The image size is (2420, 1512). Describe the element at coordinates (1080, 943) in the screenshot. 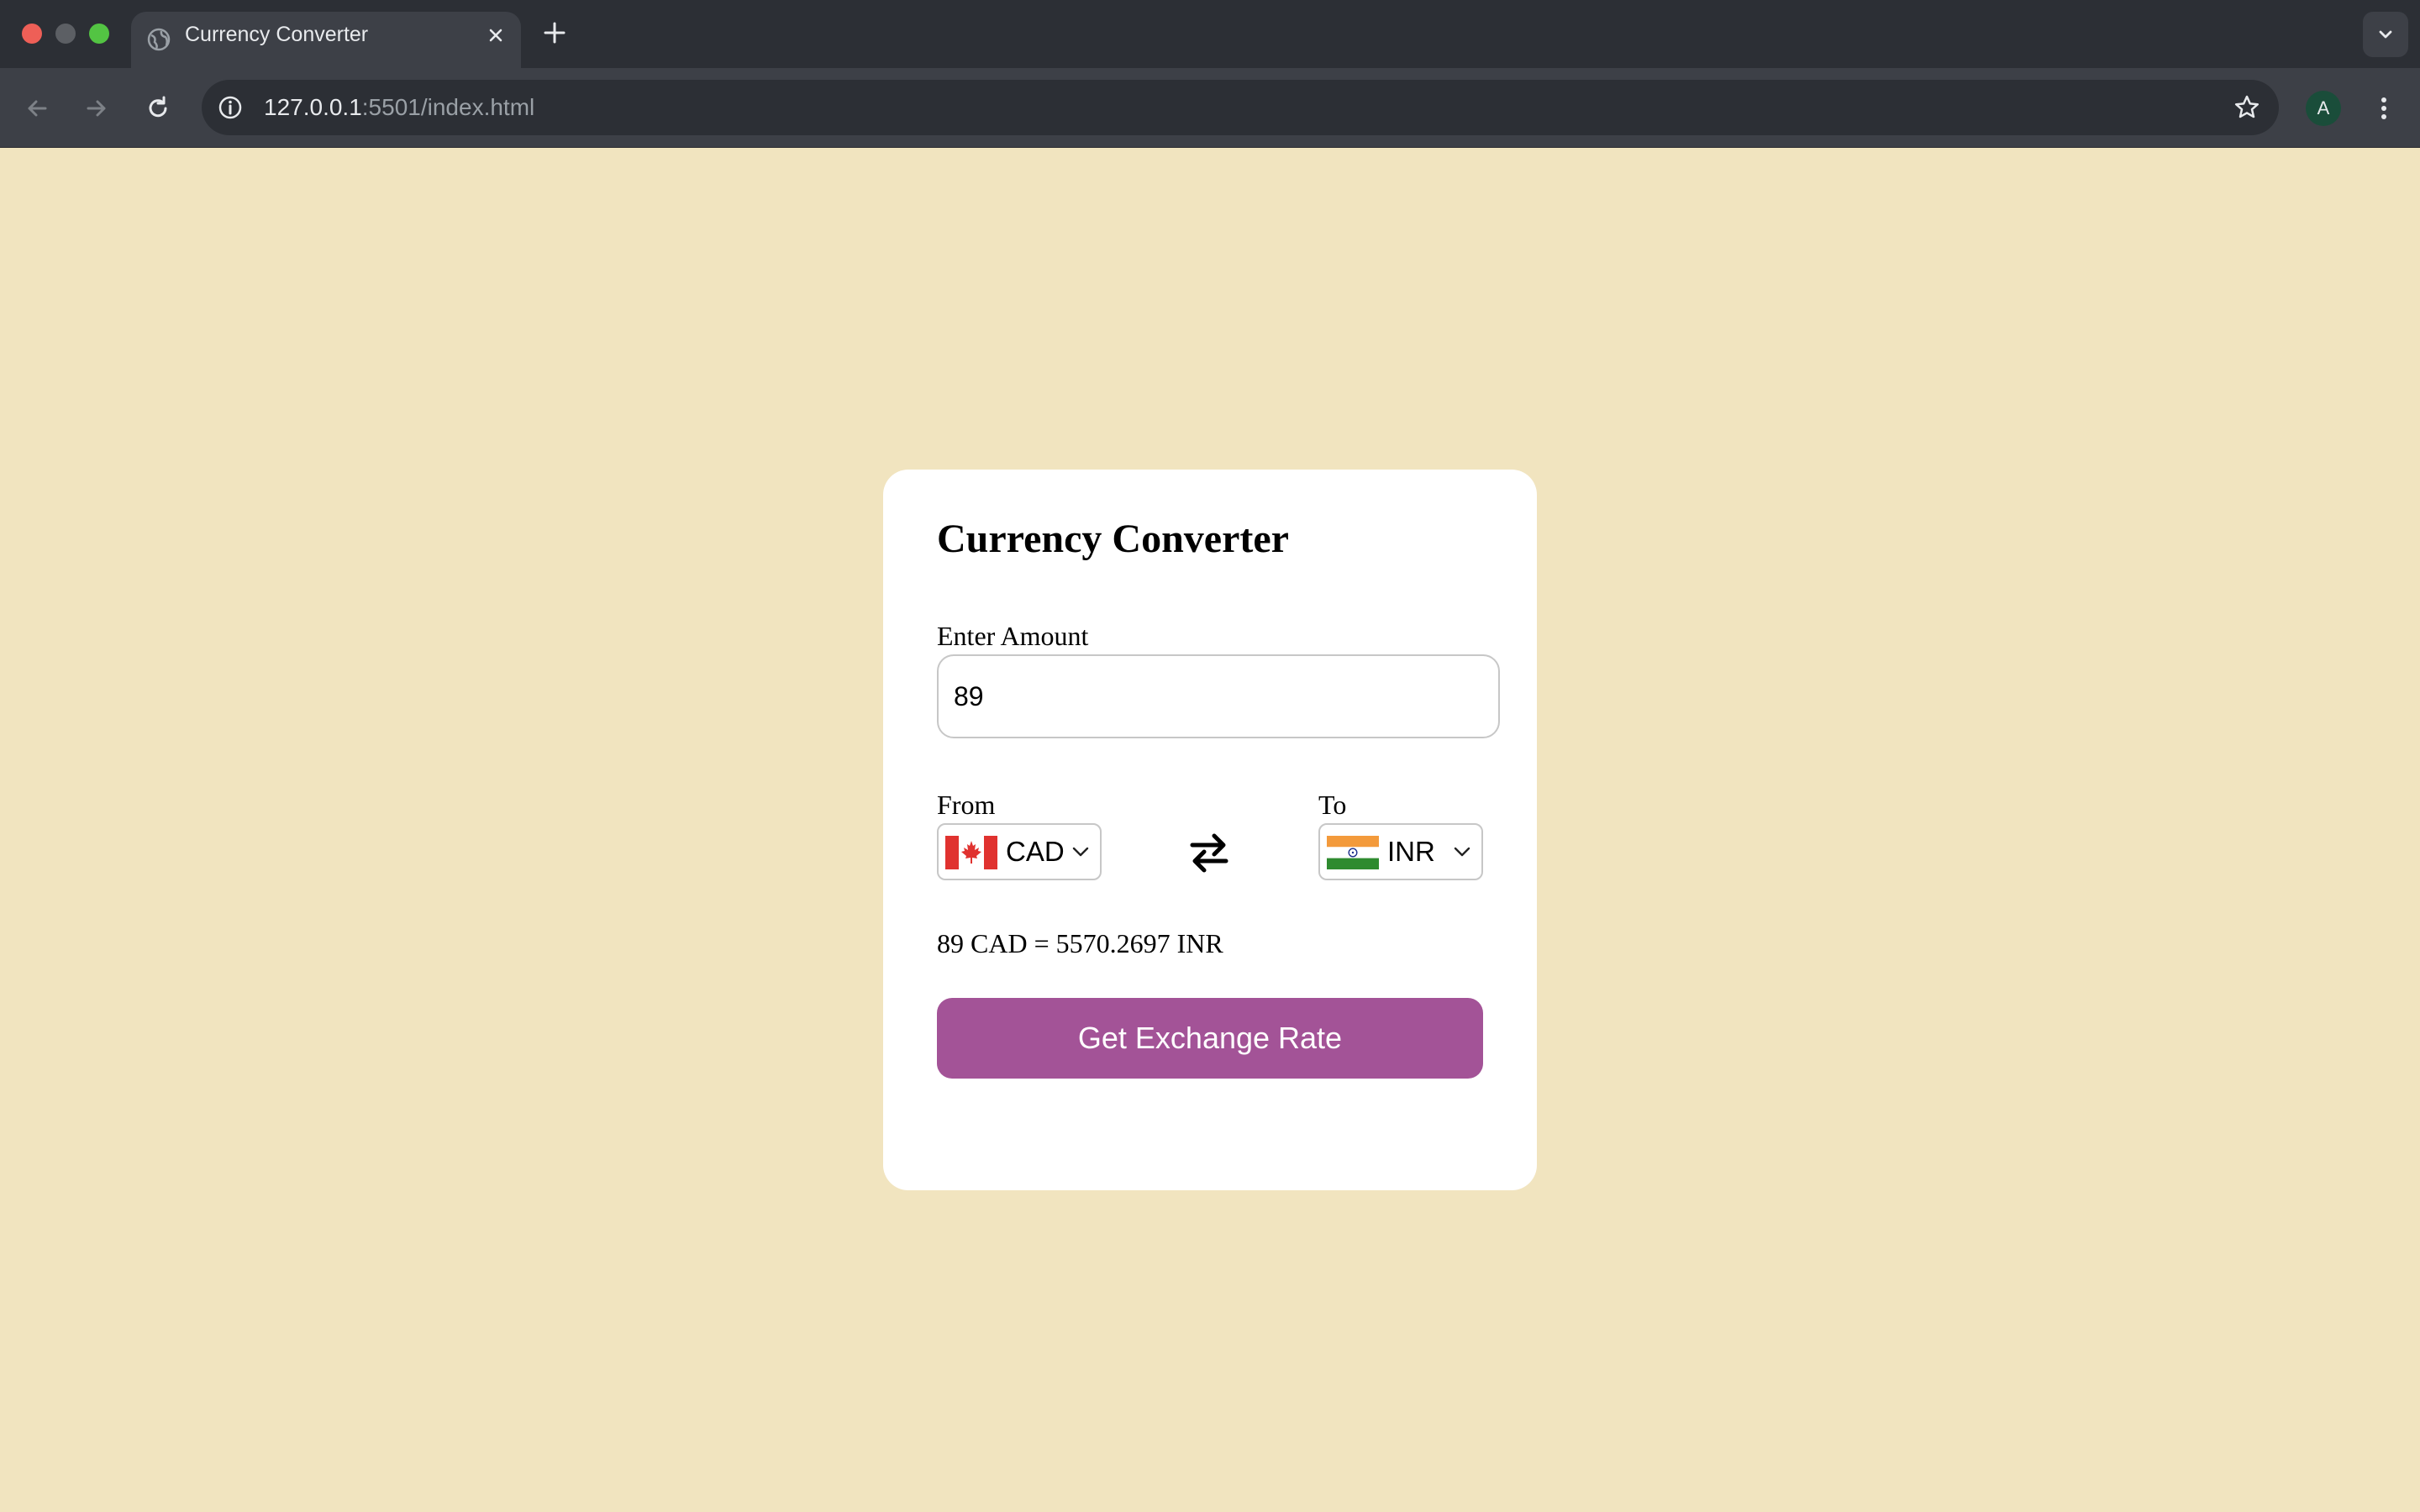

I see `conversion-result: 89 CAD = 5570.2697 INR` at that location.